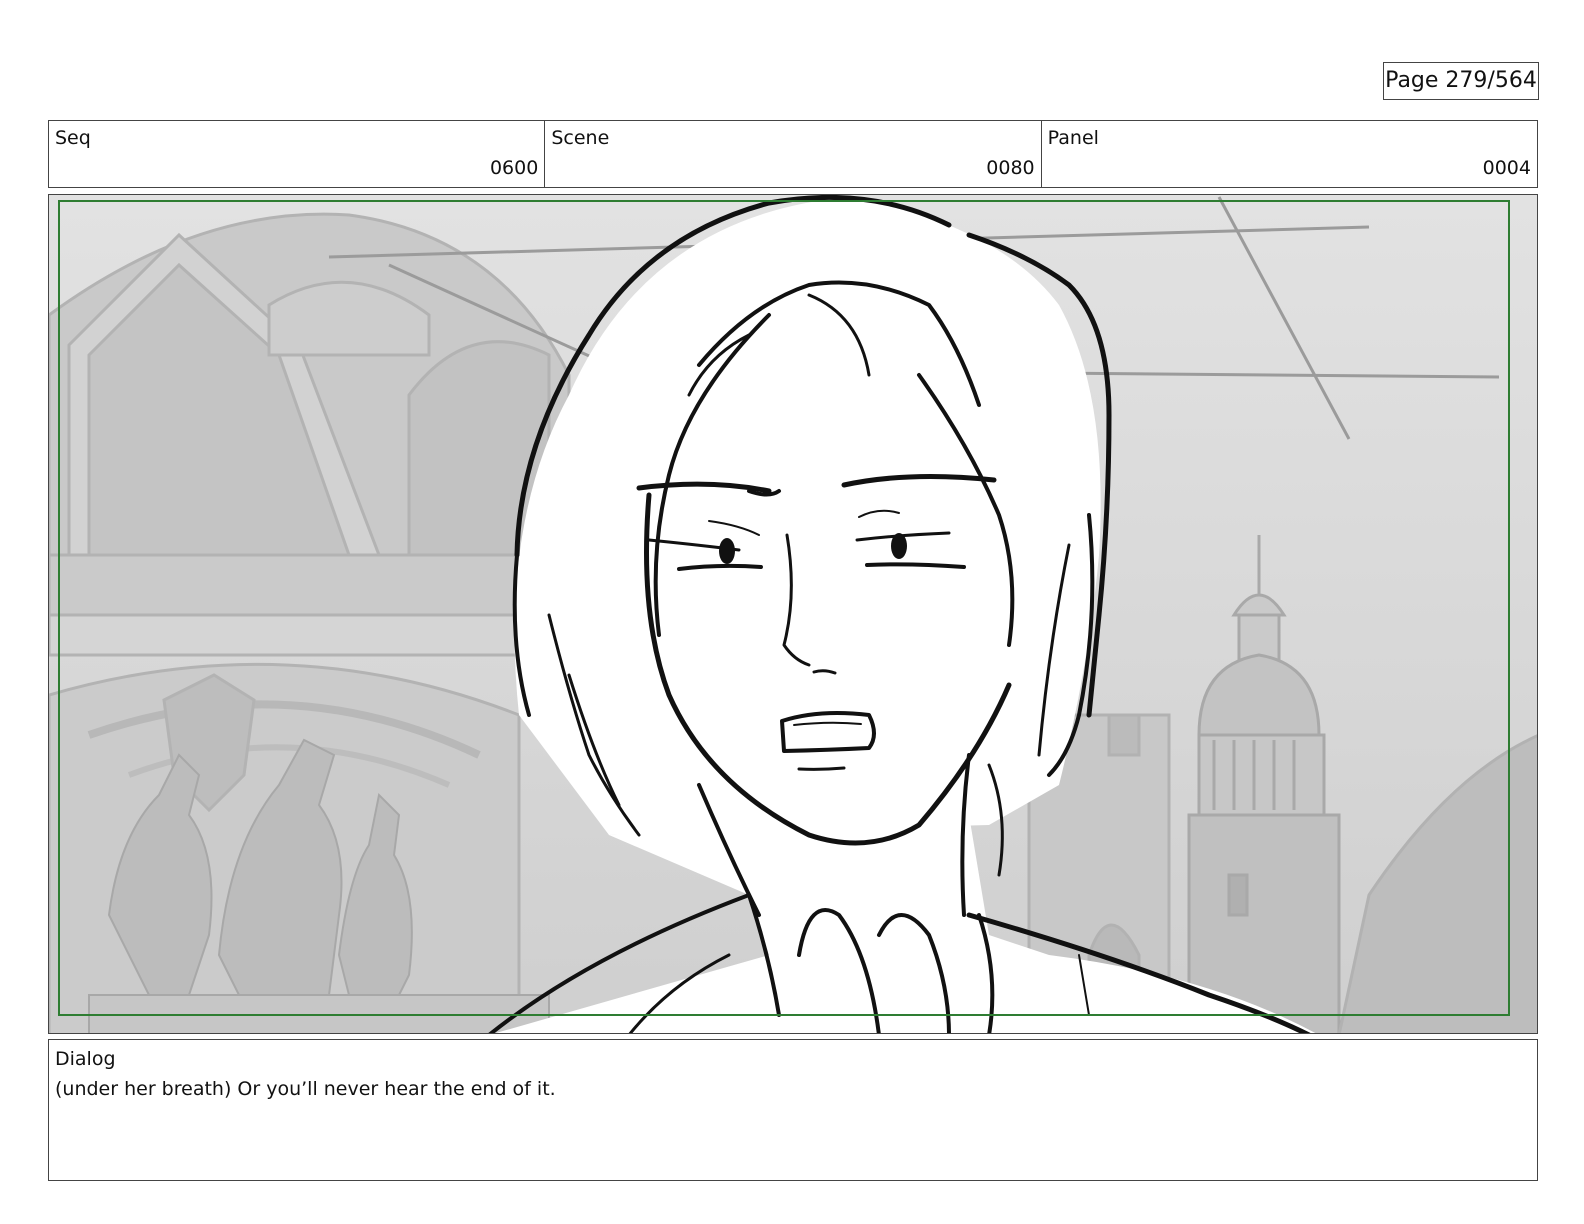 Image resolution: width=1584 pixels, height=1224 pixels. Describe the element at coordinates (1506, 168) in the screenshot. I see `panel-value: 0004` at that location.